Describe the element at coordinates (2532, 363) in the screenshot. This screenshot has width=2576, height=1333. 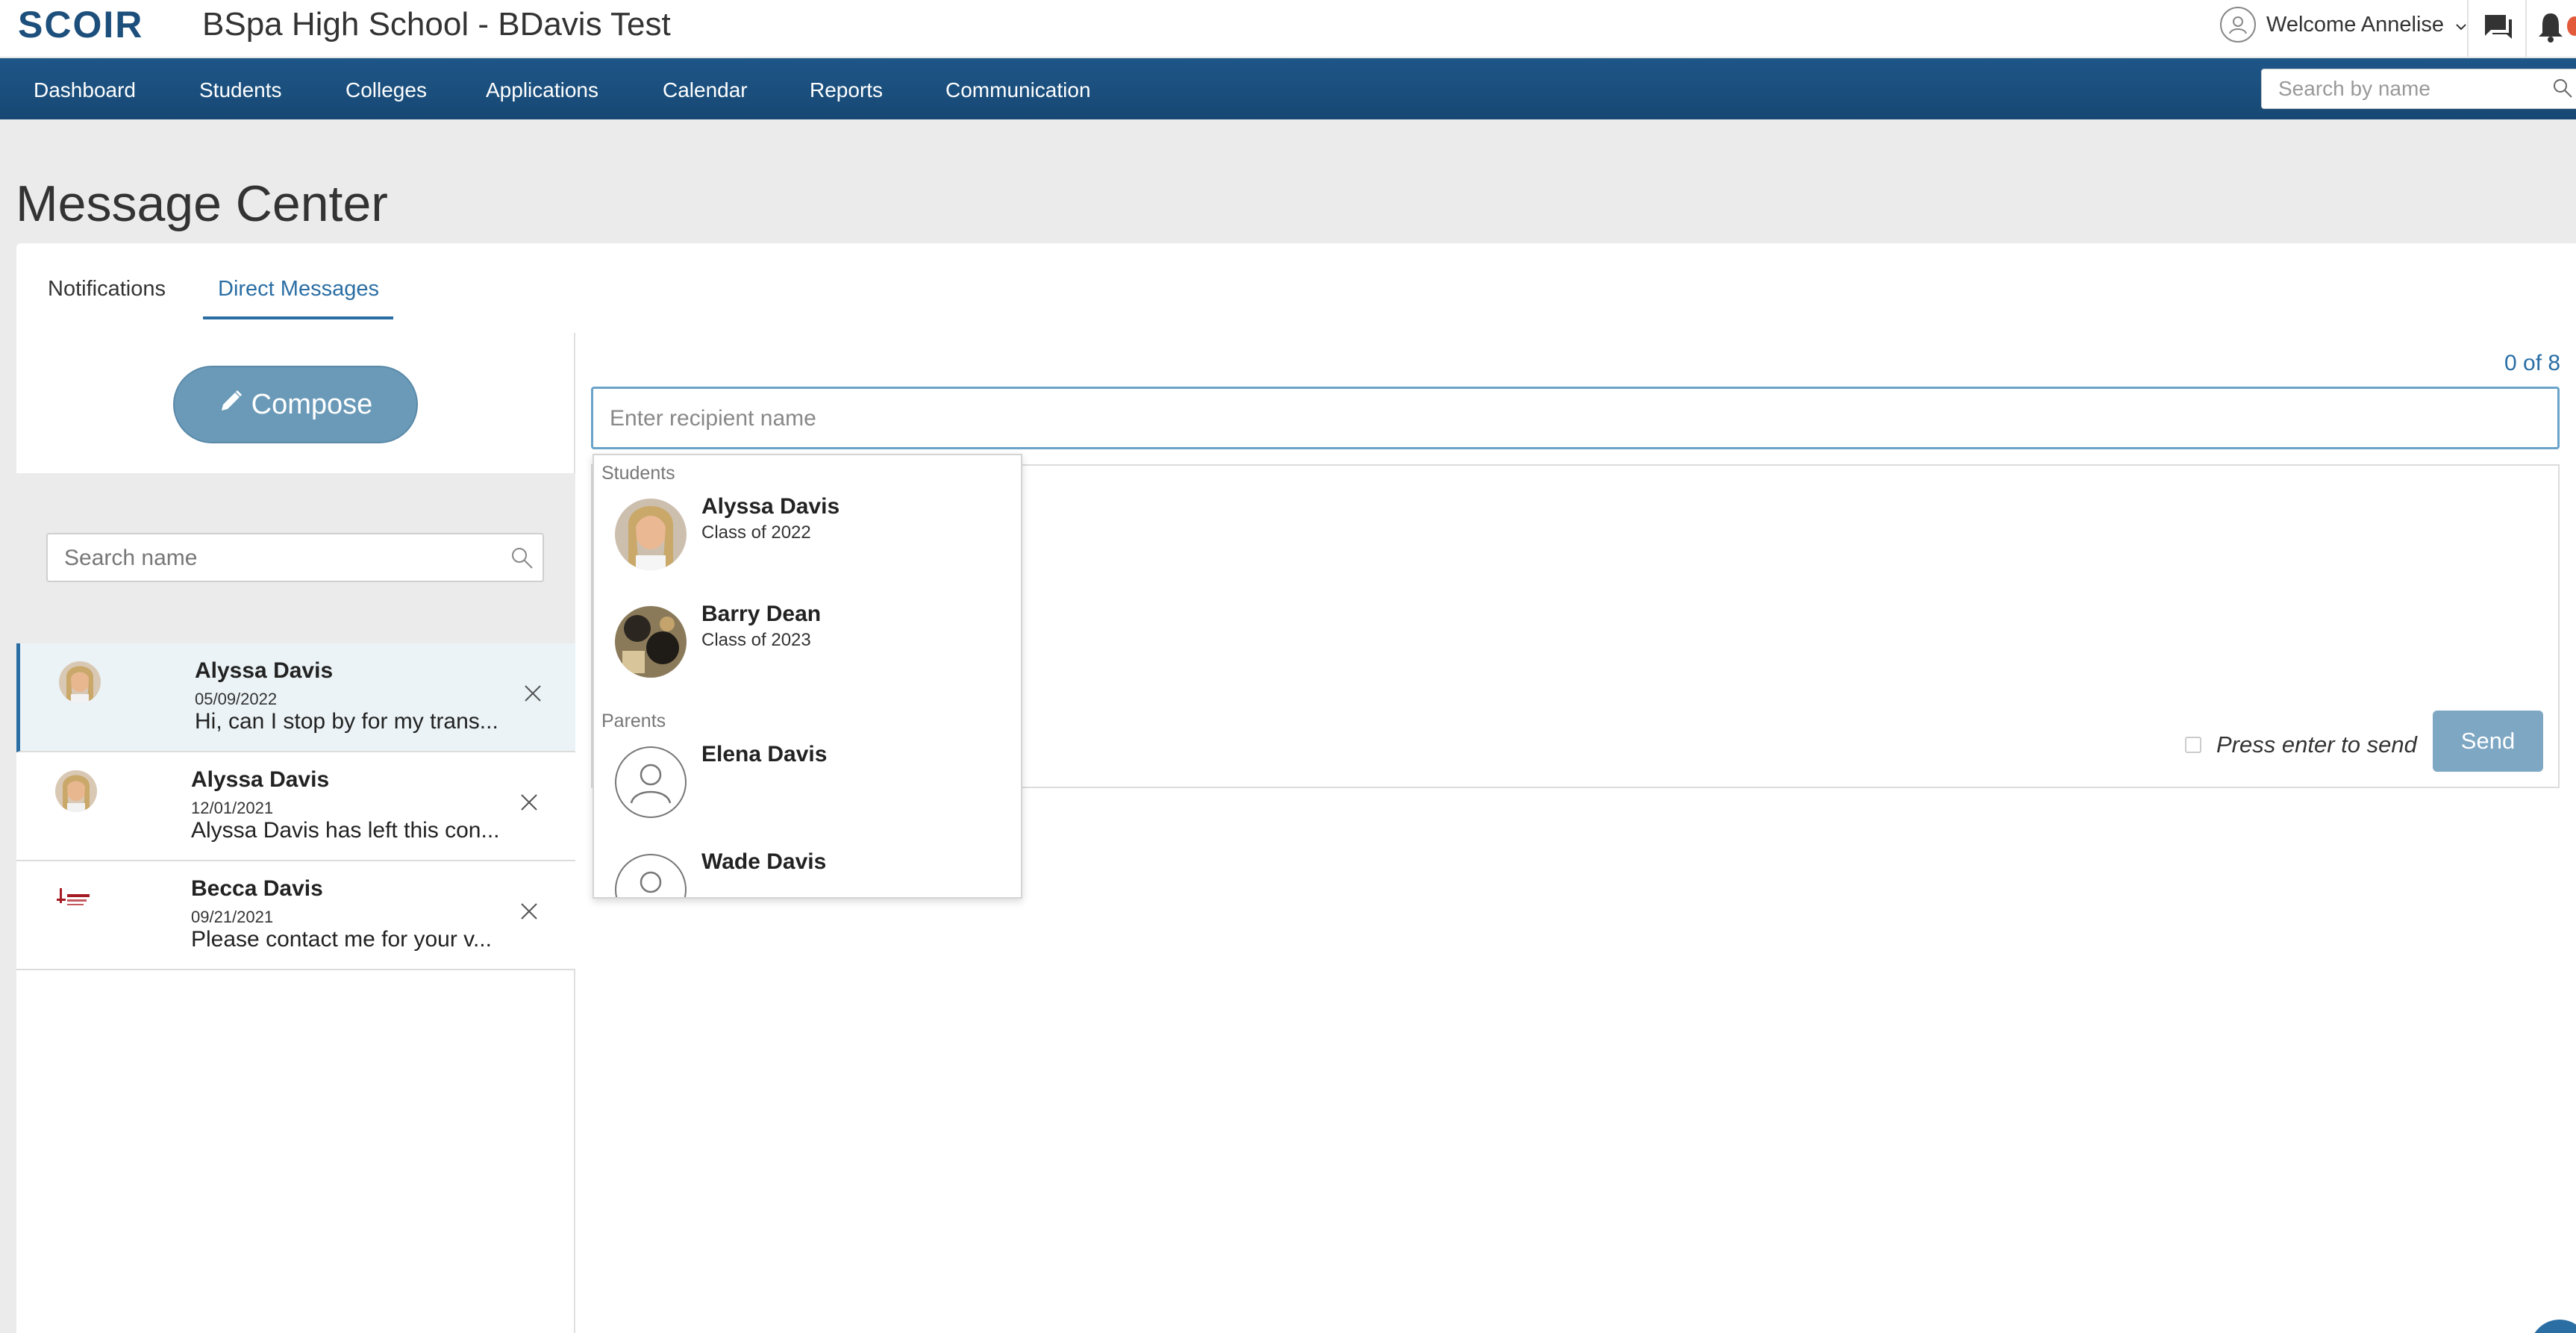
I see `recipient-counter: 0 of 8` at that location.